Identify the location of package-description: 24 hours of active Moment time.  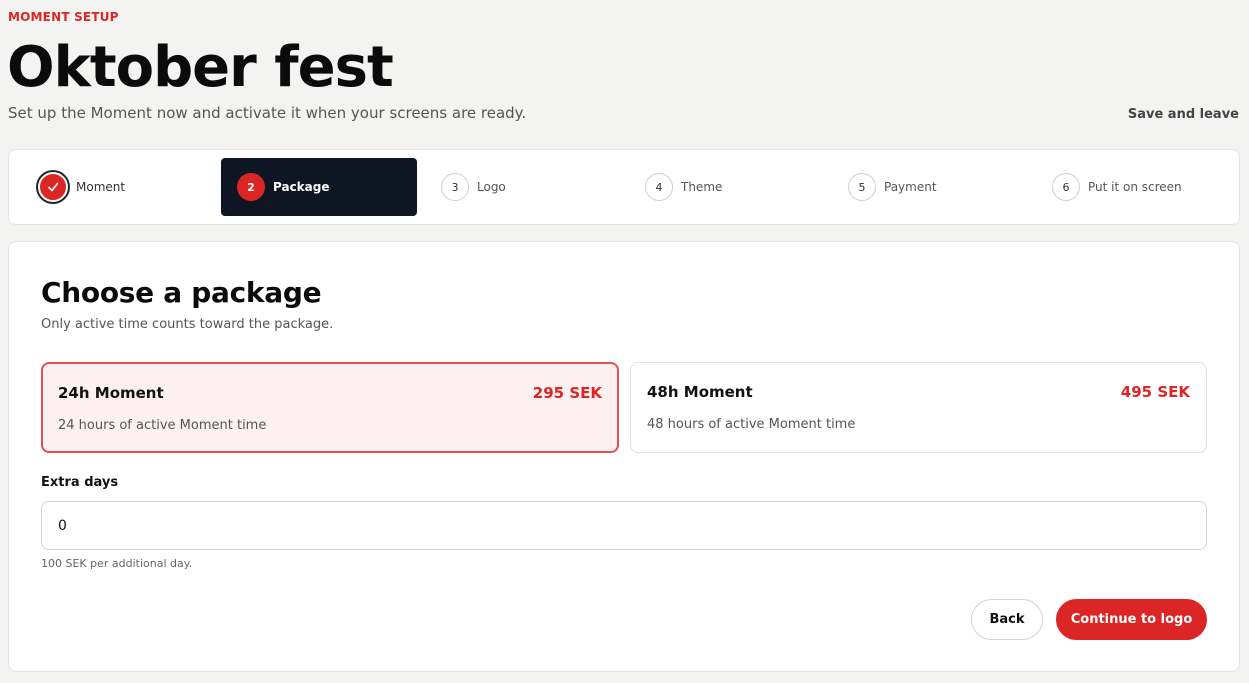
(162, 425).